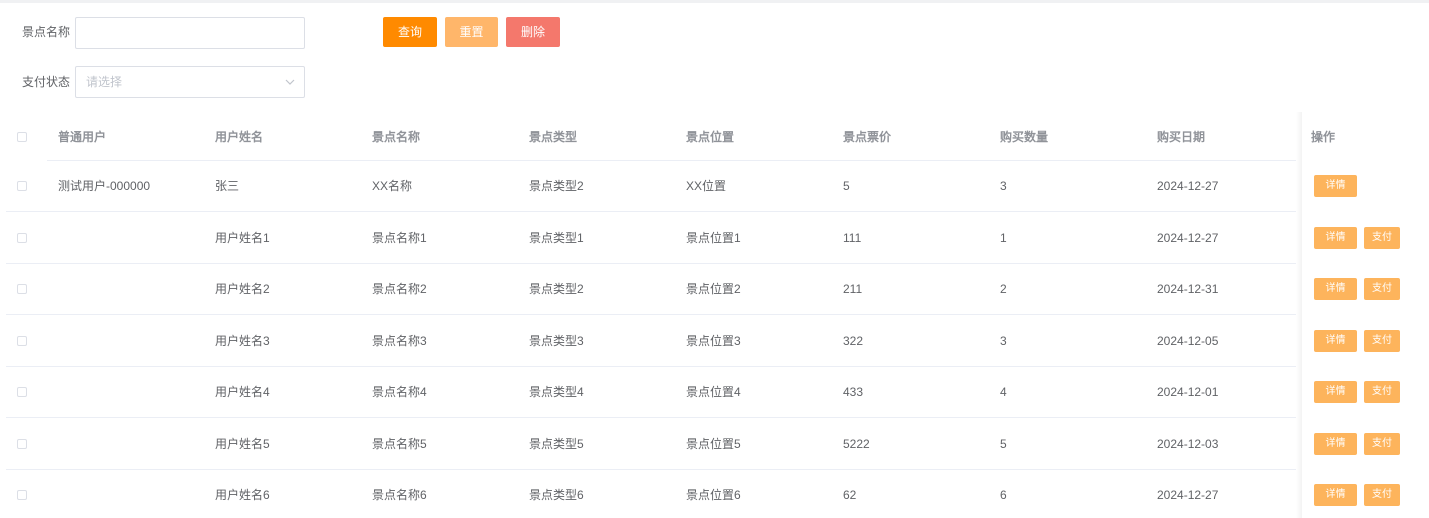  Describe the element at coordinates (46, 82) in the screenshot. I see `payment-status-label: 支付状态` at that location.